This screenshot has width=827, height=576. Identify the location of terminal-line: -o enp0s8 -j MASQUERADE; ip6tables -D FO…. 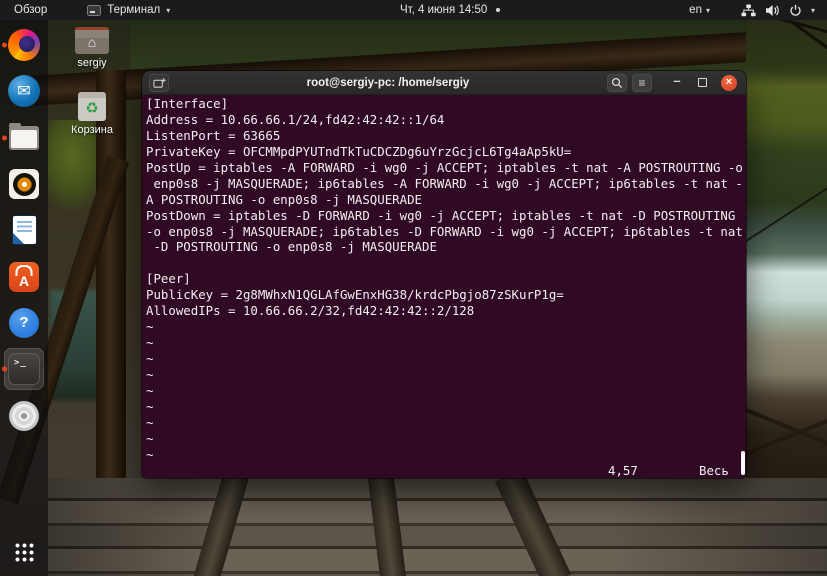
(444, 231).